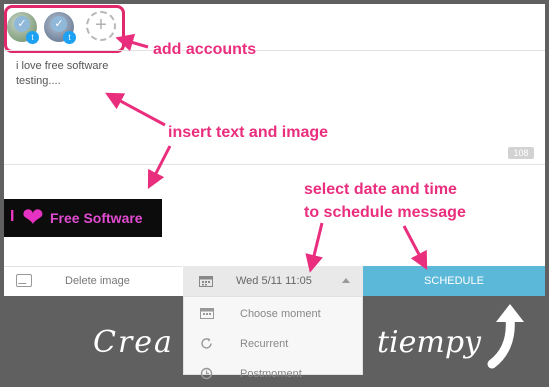 Image resolution: width=549 pixels, height=387 pixels. I want to click on callout-select-date-2: to schedule message, so click(385, 212).